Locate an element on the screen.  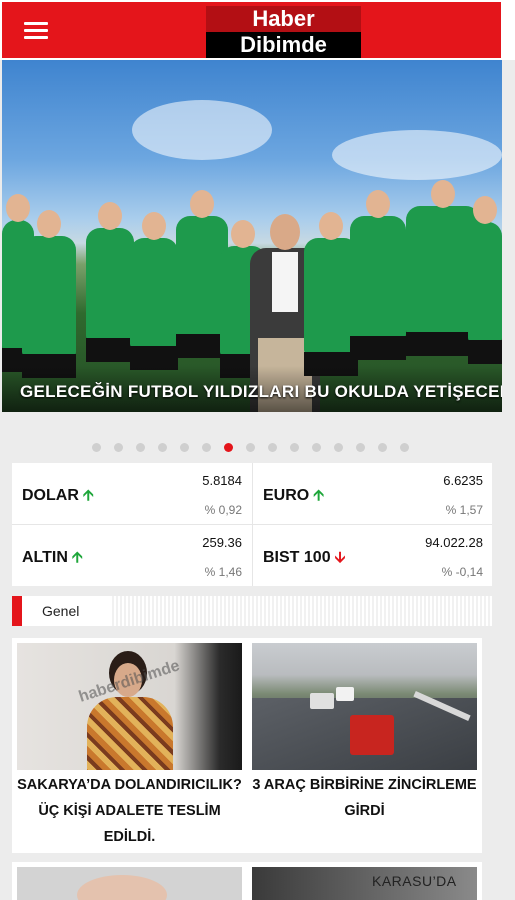
thumbnail-overlay-text: KARASU’DA is located at coordinates (414, 881).